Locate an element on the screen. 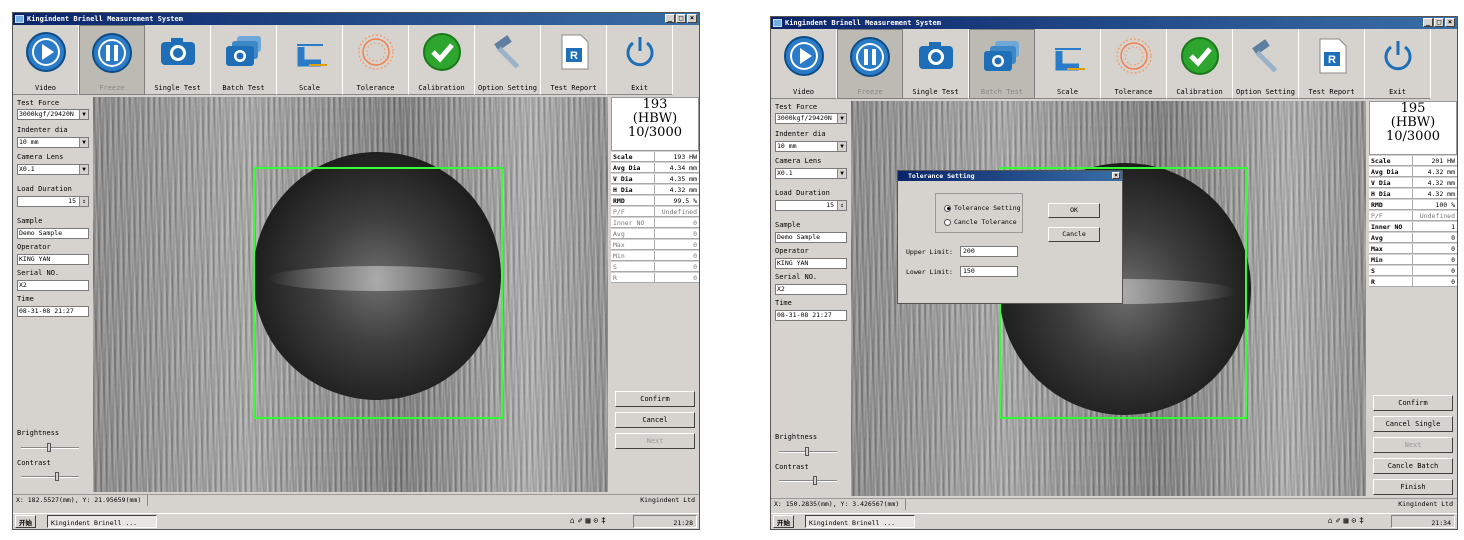  toolbar-button-label: Batch Test is located at coordinates (243, 88).